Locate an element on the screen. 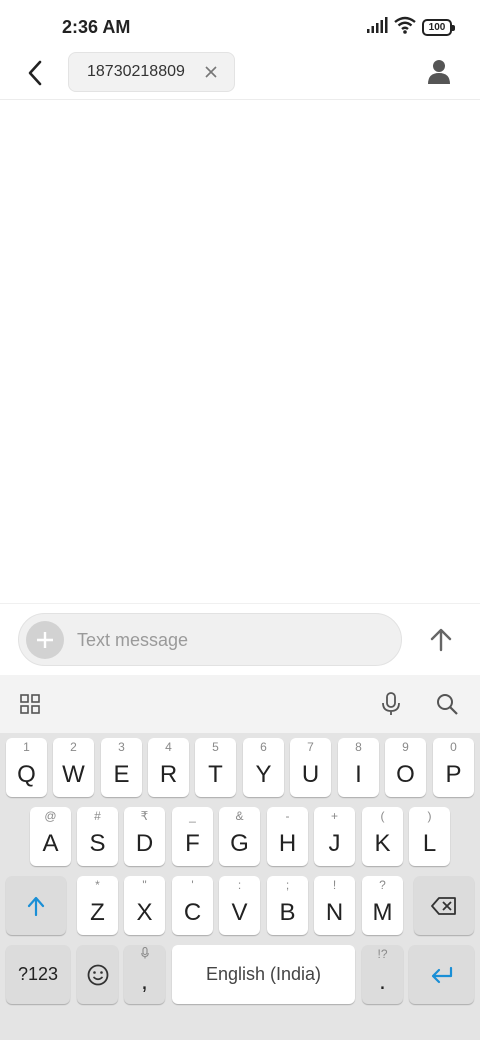 The height and width of the screenshot is (1040, 480). key-m: ? M is located at coordinates (382, 905).